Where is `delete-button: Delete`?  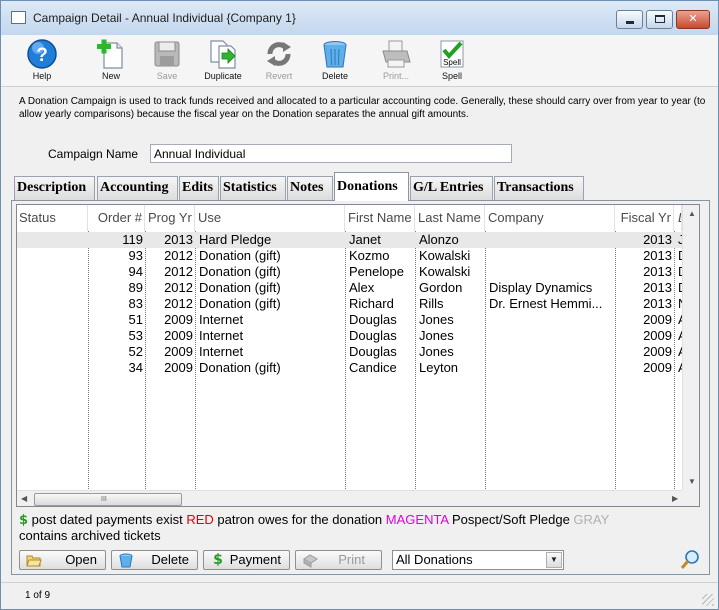
delete-button: Delete is located at coordinates (335, 61).